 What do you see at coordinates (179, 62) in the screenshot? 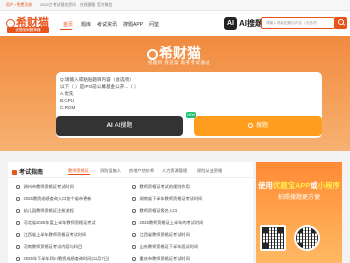
I see `hero-slogan: 找题目 找答案 助考考试通过` at bounding box center [179, 62].